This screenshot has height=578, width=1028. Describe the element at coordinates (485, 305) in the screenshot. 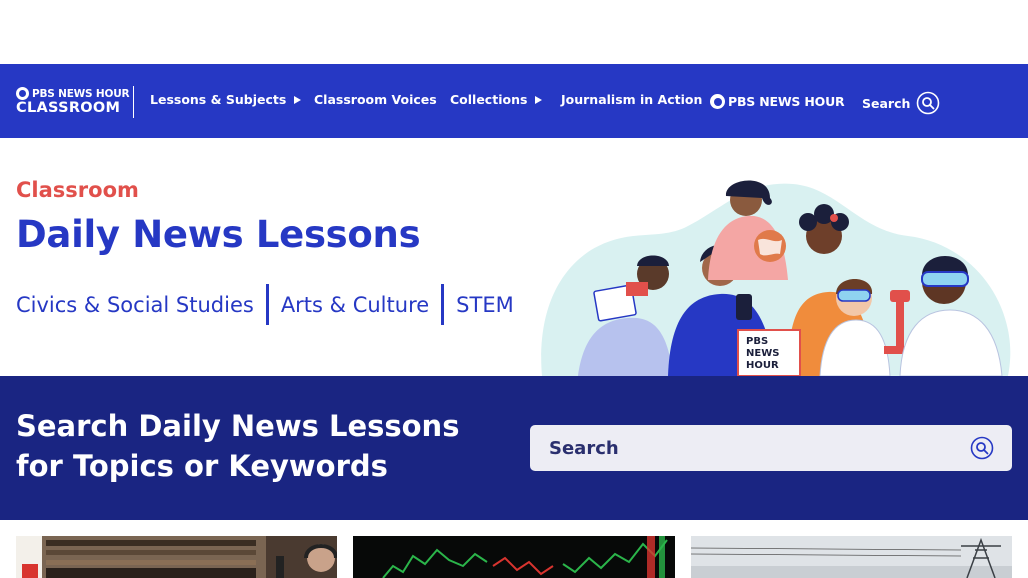

I see `subject-link-stem: STEM` at that location.